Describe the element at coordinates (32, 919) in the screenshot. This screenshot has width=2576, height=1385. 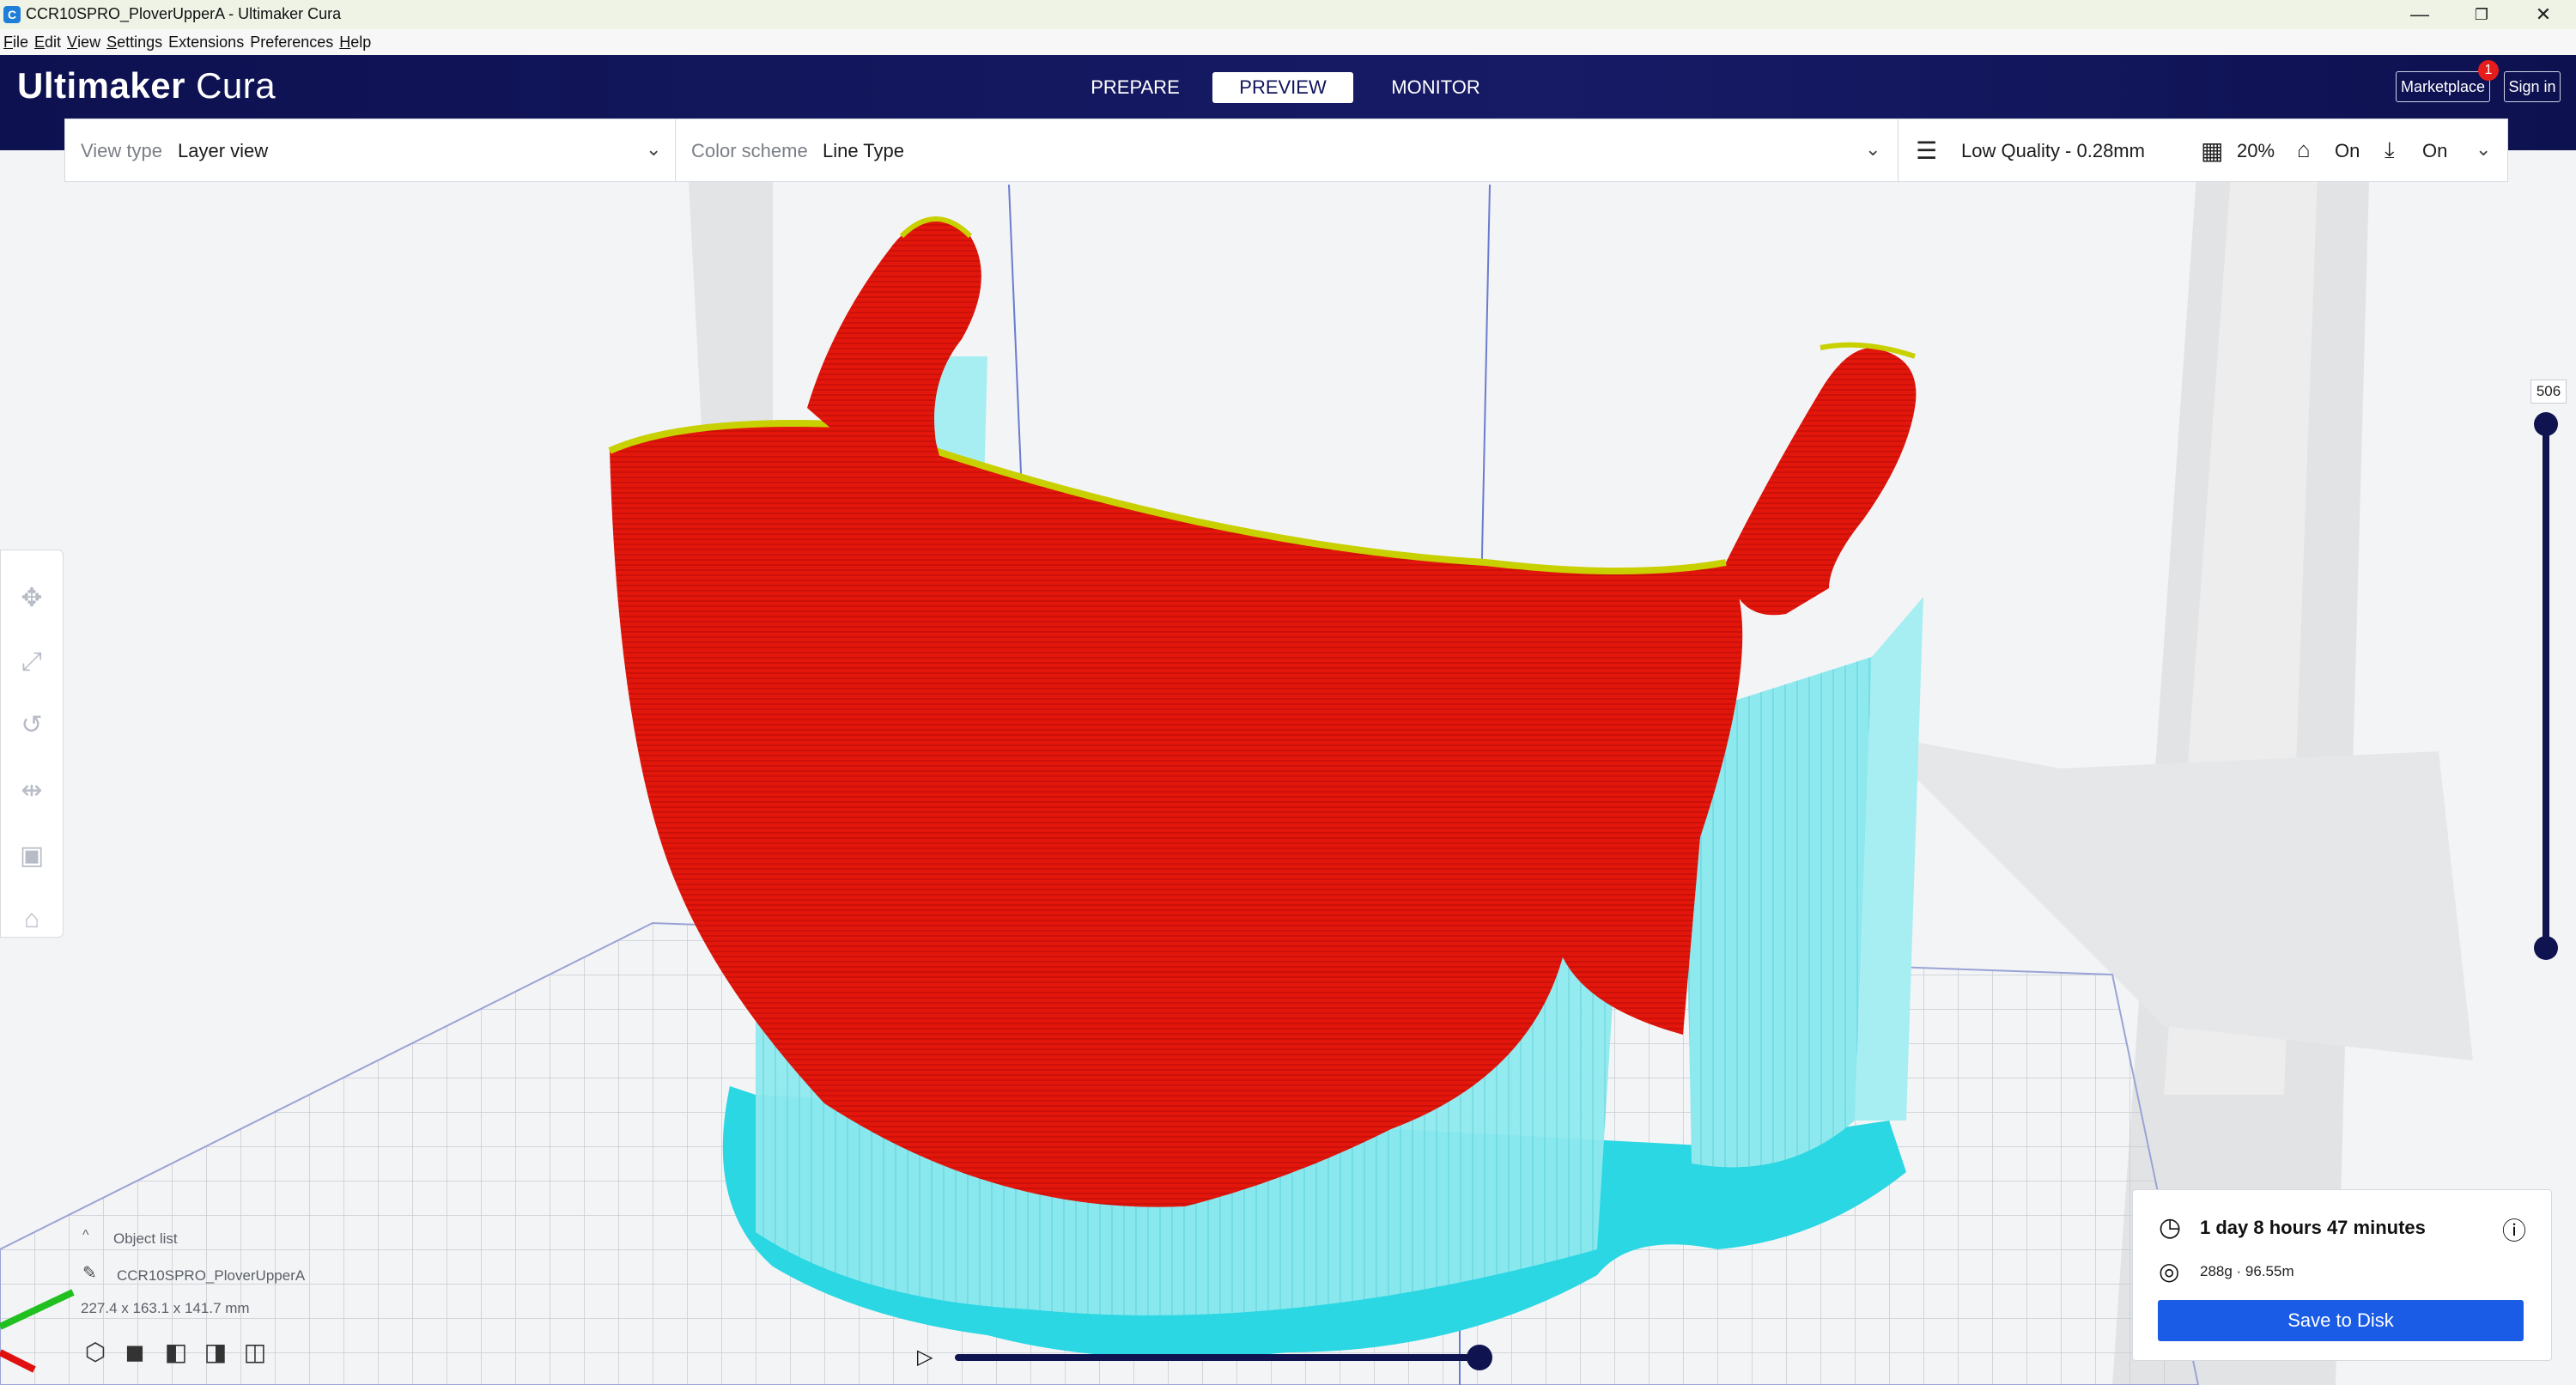
I see `support-blocker-icon: ⌂` at that location.